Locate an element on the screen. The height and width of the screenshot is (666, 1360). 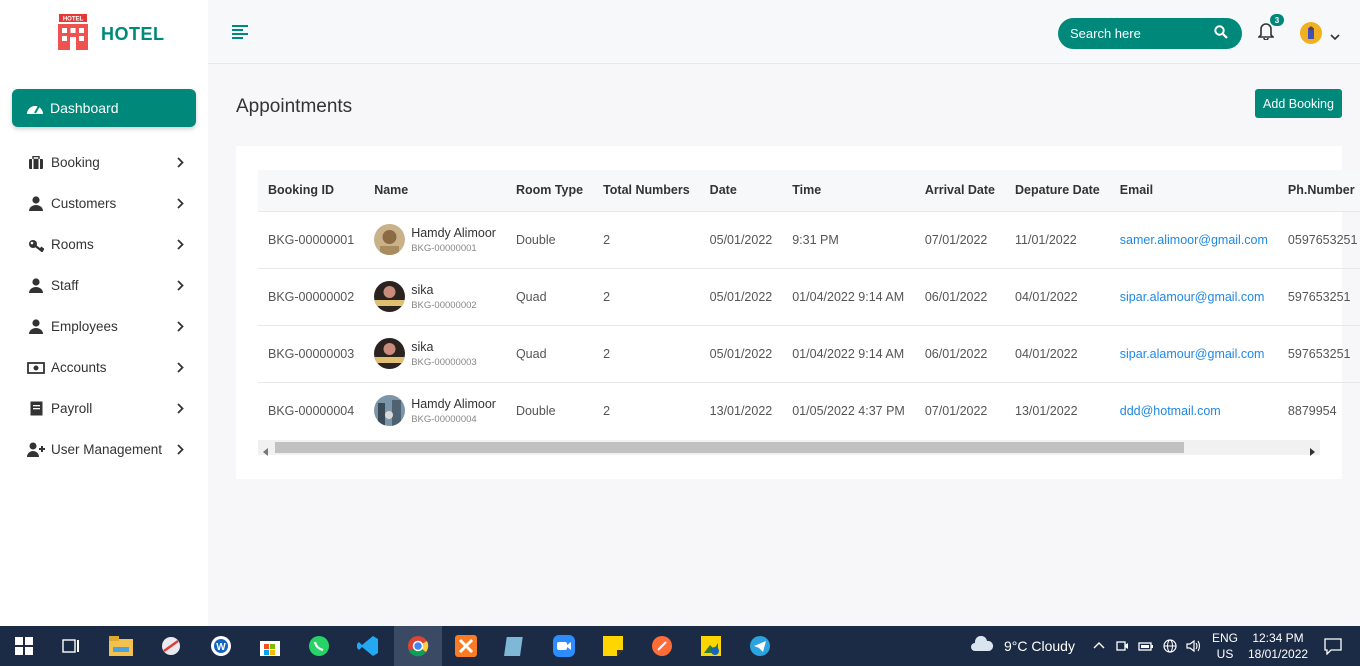
column-header: Email is located at coordinates (1194, 190).